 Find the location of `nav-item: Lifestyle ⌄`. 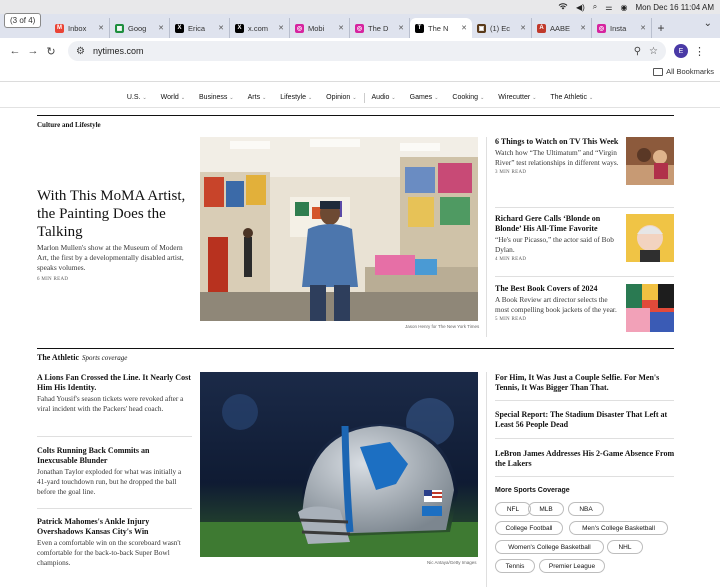

nav-item: Lifestyle ⌄ is located at coordinates (296, 97).